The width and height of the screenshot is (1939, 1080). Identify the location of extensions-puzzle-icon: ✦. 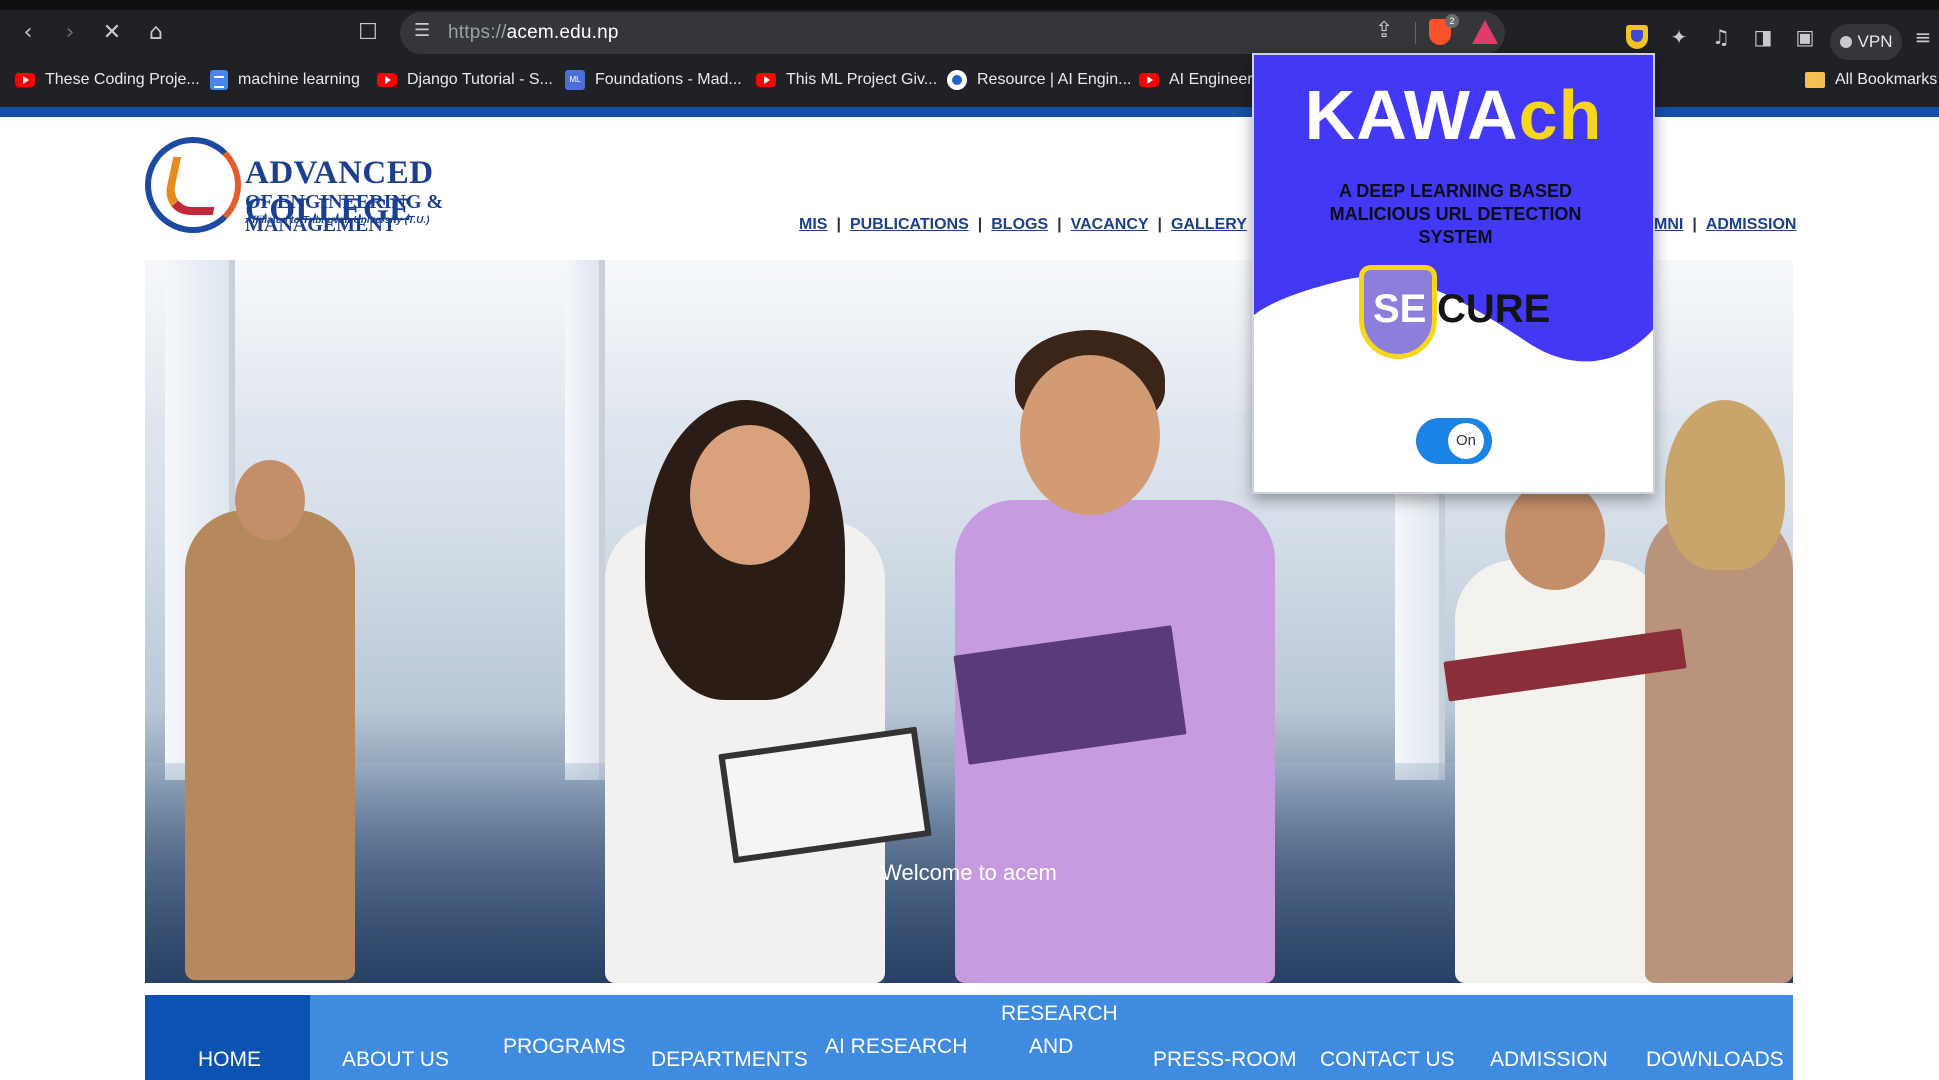
(1679, 37).